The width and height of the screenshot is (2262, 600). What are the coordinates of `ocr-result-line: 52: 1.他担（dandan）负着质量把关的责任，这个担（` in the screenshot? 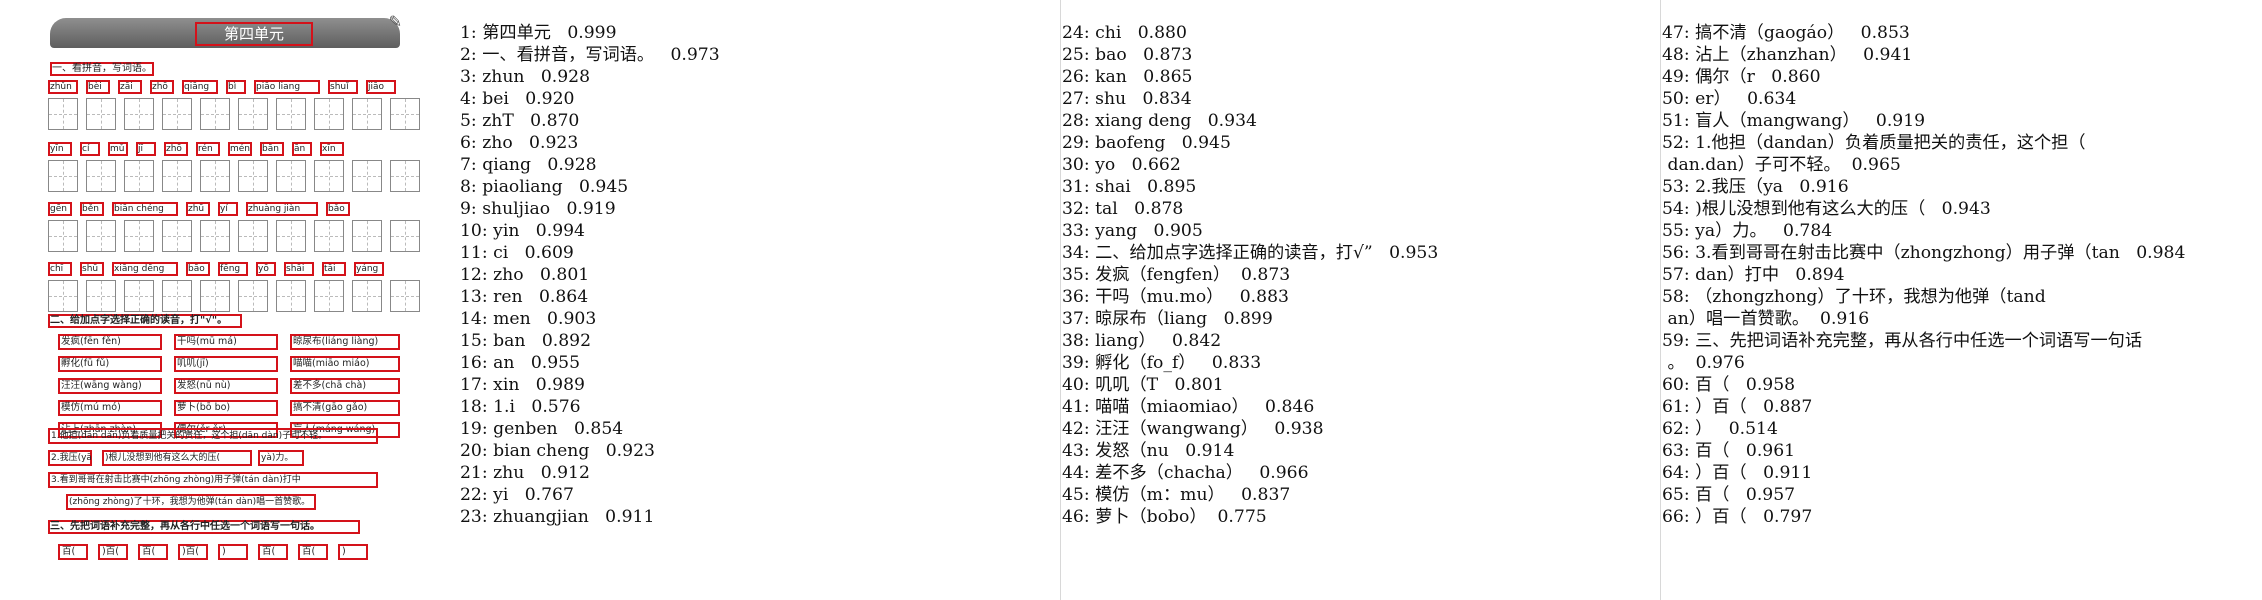 It's located at (1874, 143).